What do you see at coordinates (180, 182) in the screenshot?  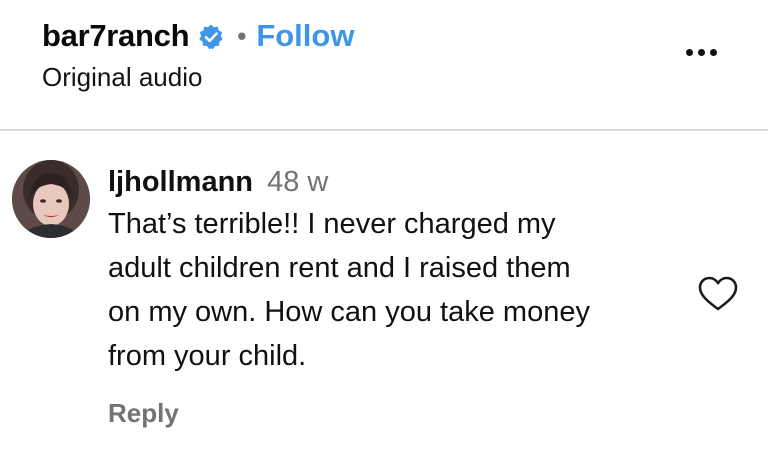 I see `comment-username: ljhollmann` at bounding box center [180, 182].